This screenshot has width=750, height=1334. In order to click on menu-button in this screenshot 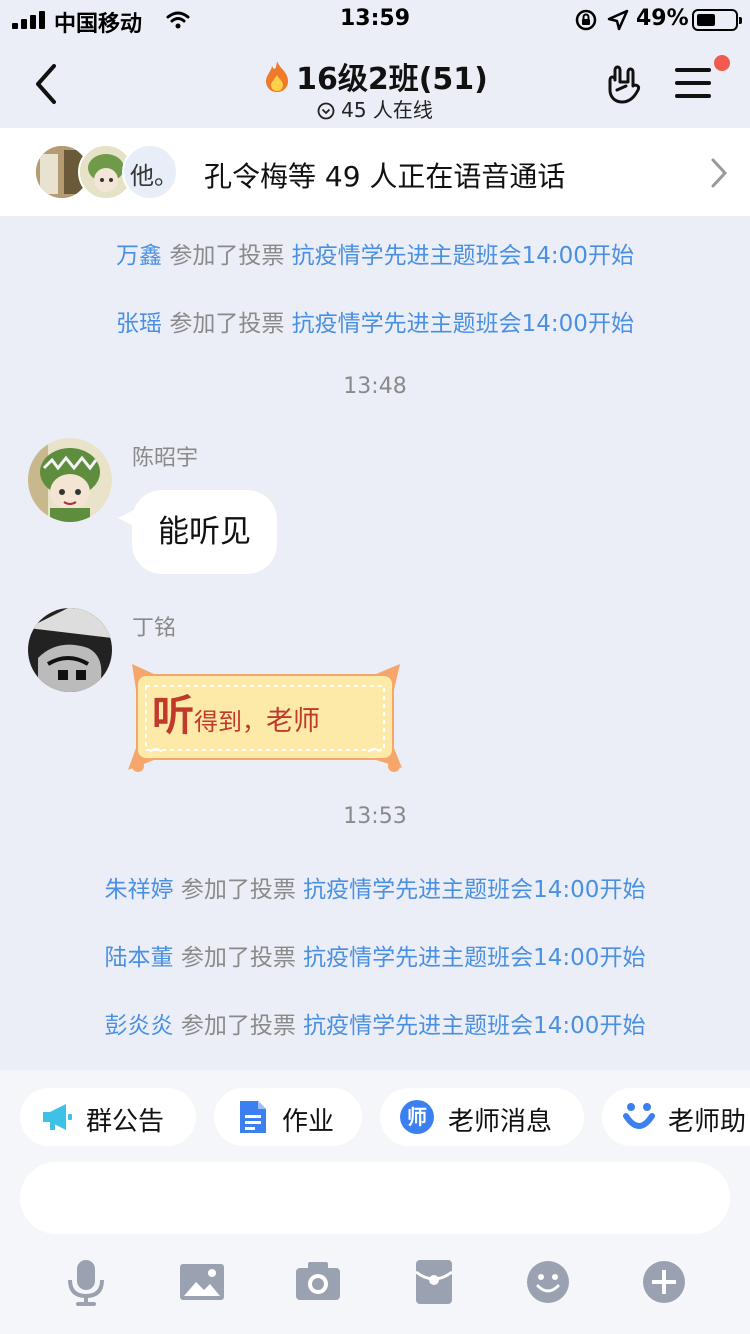, I will do `click(693, 84)`.